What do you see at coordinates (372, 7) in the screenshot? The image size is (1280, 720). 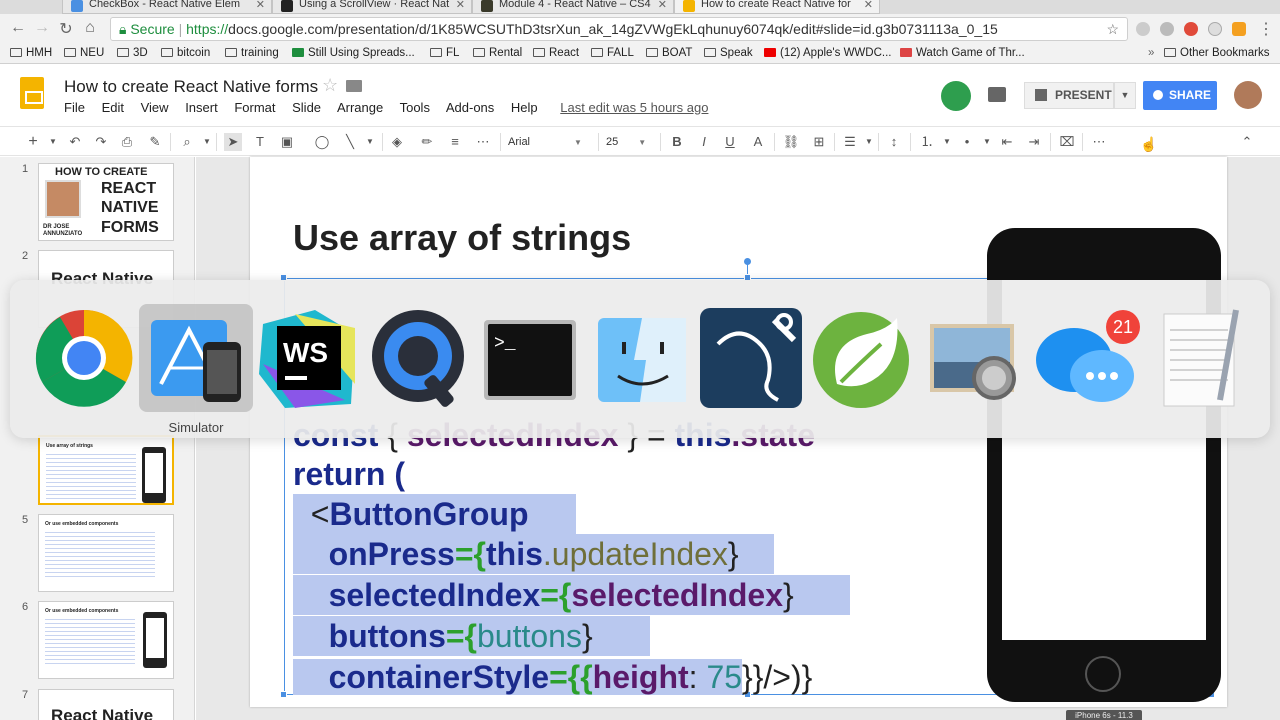 I see `browser-tab: Using a ScrollView · React Nat ✕` at bounding box center [372, 7].